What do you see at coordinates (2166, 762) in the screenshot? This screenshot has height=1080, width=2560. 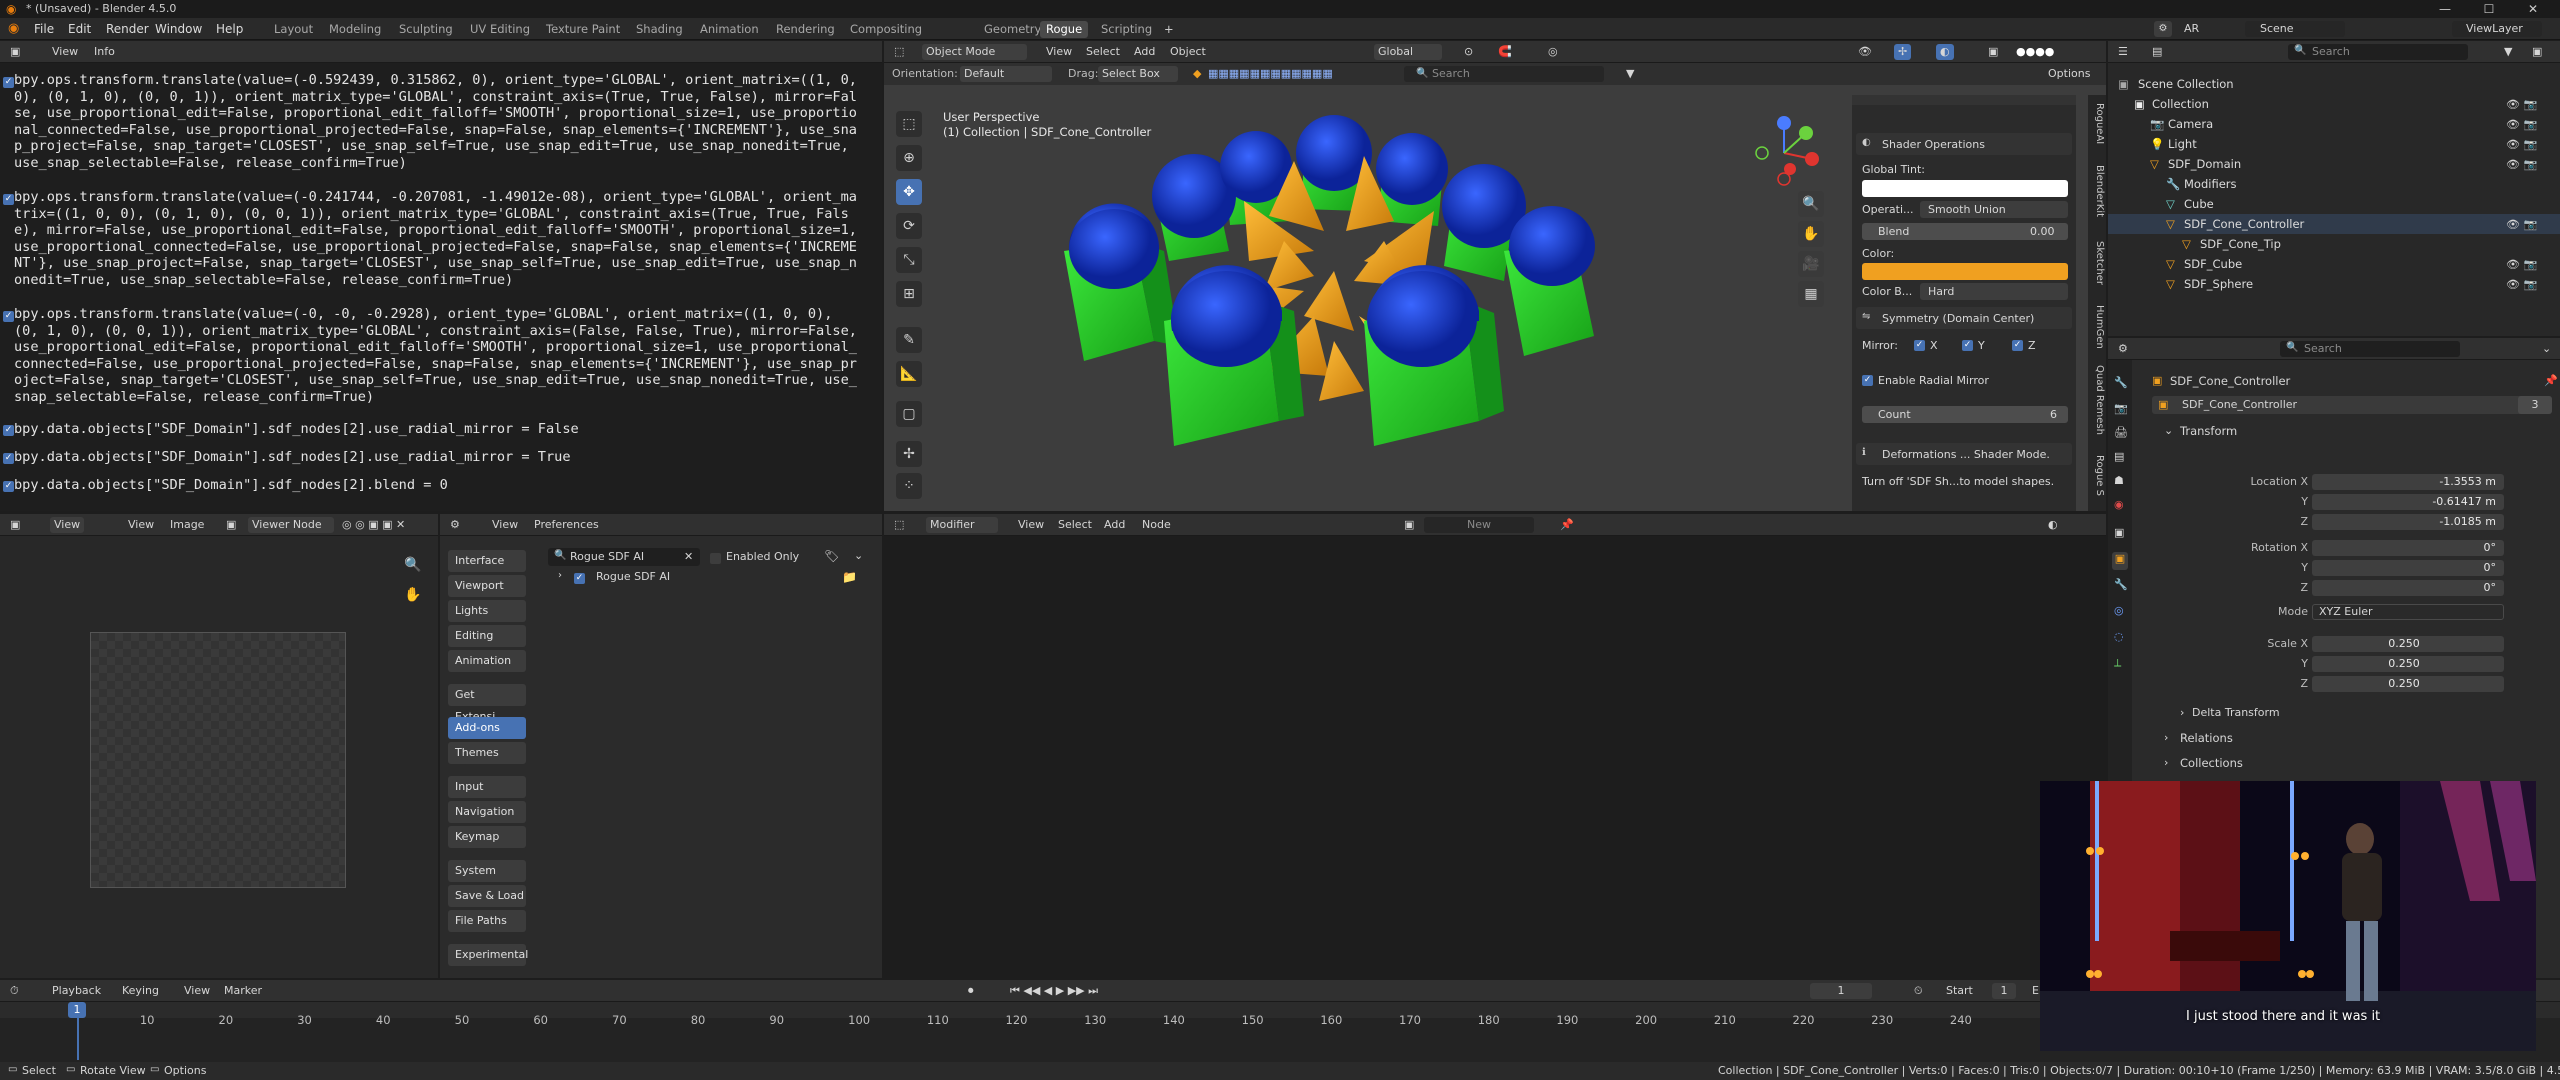 I see `collections-expand-icon: ›` at bounding box center [2166, 762].